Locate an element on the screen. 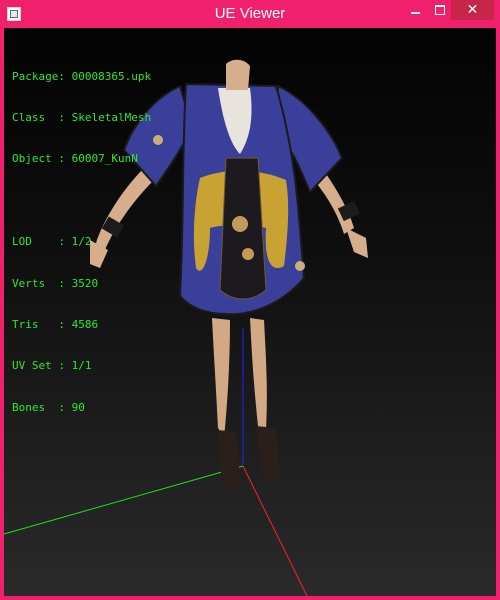 This screenshot has width=500, height=600. info-row-verts: Verts : 3520 is located at coordinates (81, 284).